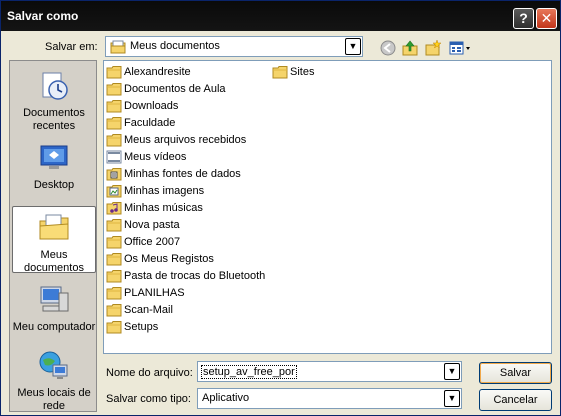 The width and height of the screenshot is (561, 416). What do you see at coordinates (388, 48) in the screenshot?
I see `back-icon` at bounding box center [388, 48].